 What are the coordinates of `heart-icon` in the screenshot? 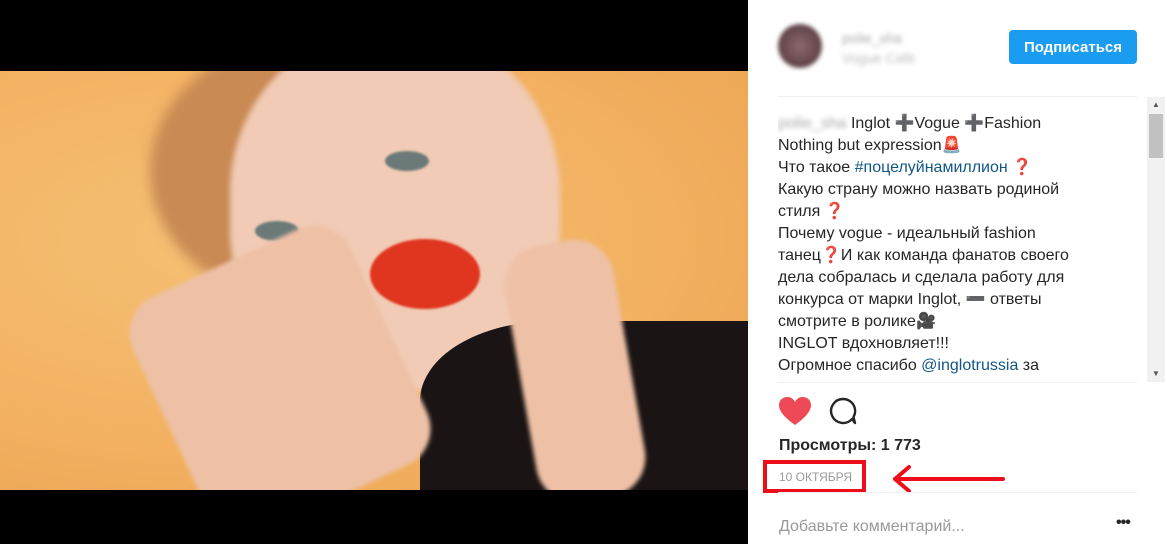 It's located at (795, 411).